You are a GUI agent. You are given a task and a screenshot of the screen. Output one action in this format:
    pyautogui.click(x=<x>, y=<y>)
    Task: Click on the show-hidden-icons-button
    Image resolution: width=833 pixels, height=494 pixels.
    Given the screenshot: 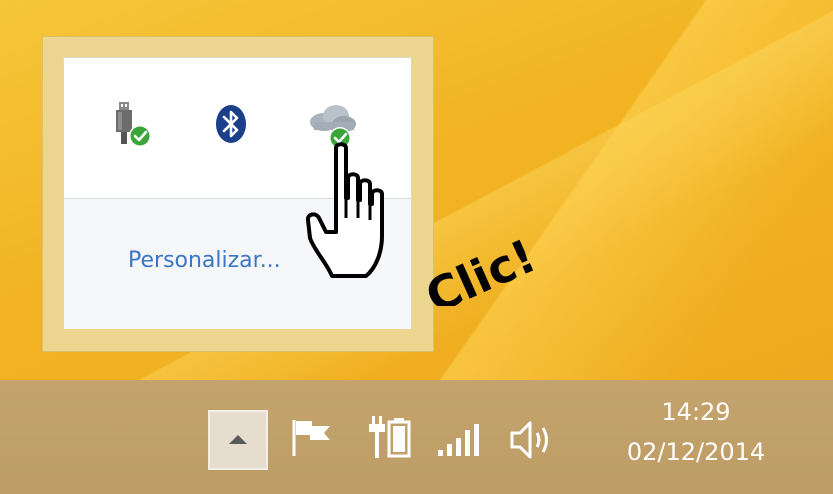 What is the action you would take?
    pyautogui.click(x=238, y=440)
    